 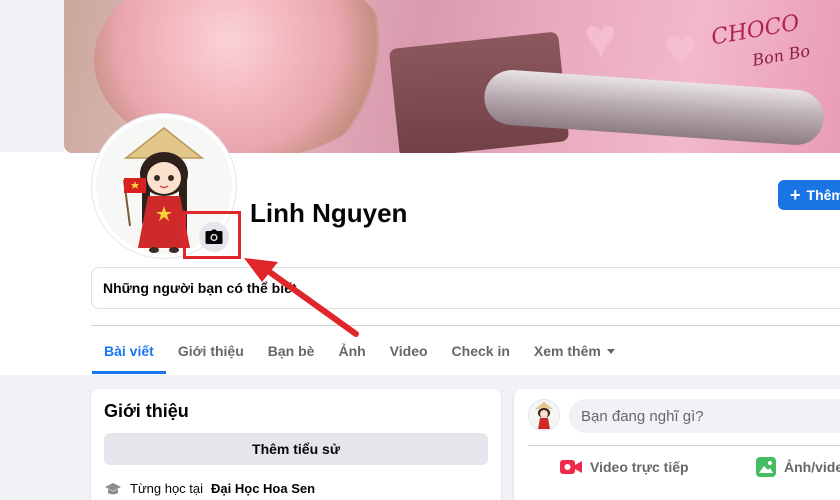 I want to click on tab-label: Xem thêm, so click(x=567, y=351).